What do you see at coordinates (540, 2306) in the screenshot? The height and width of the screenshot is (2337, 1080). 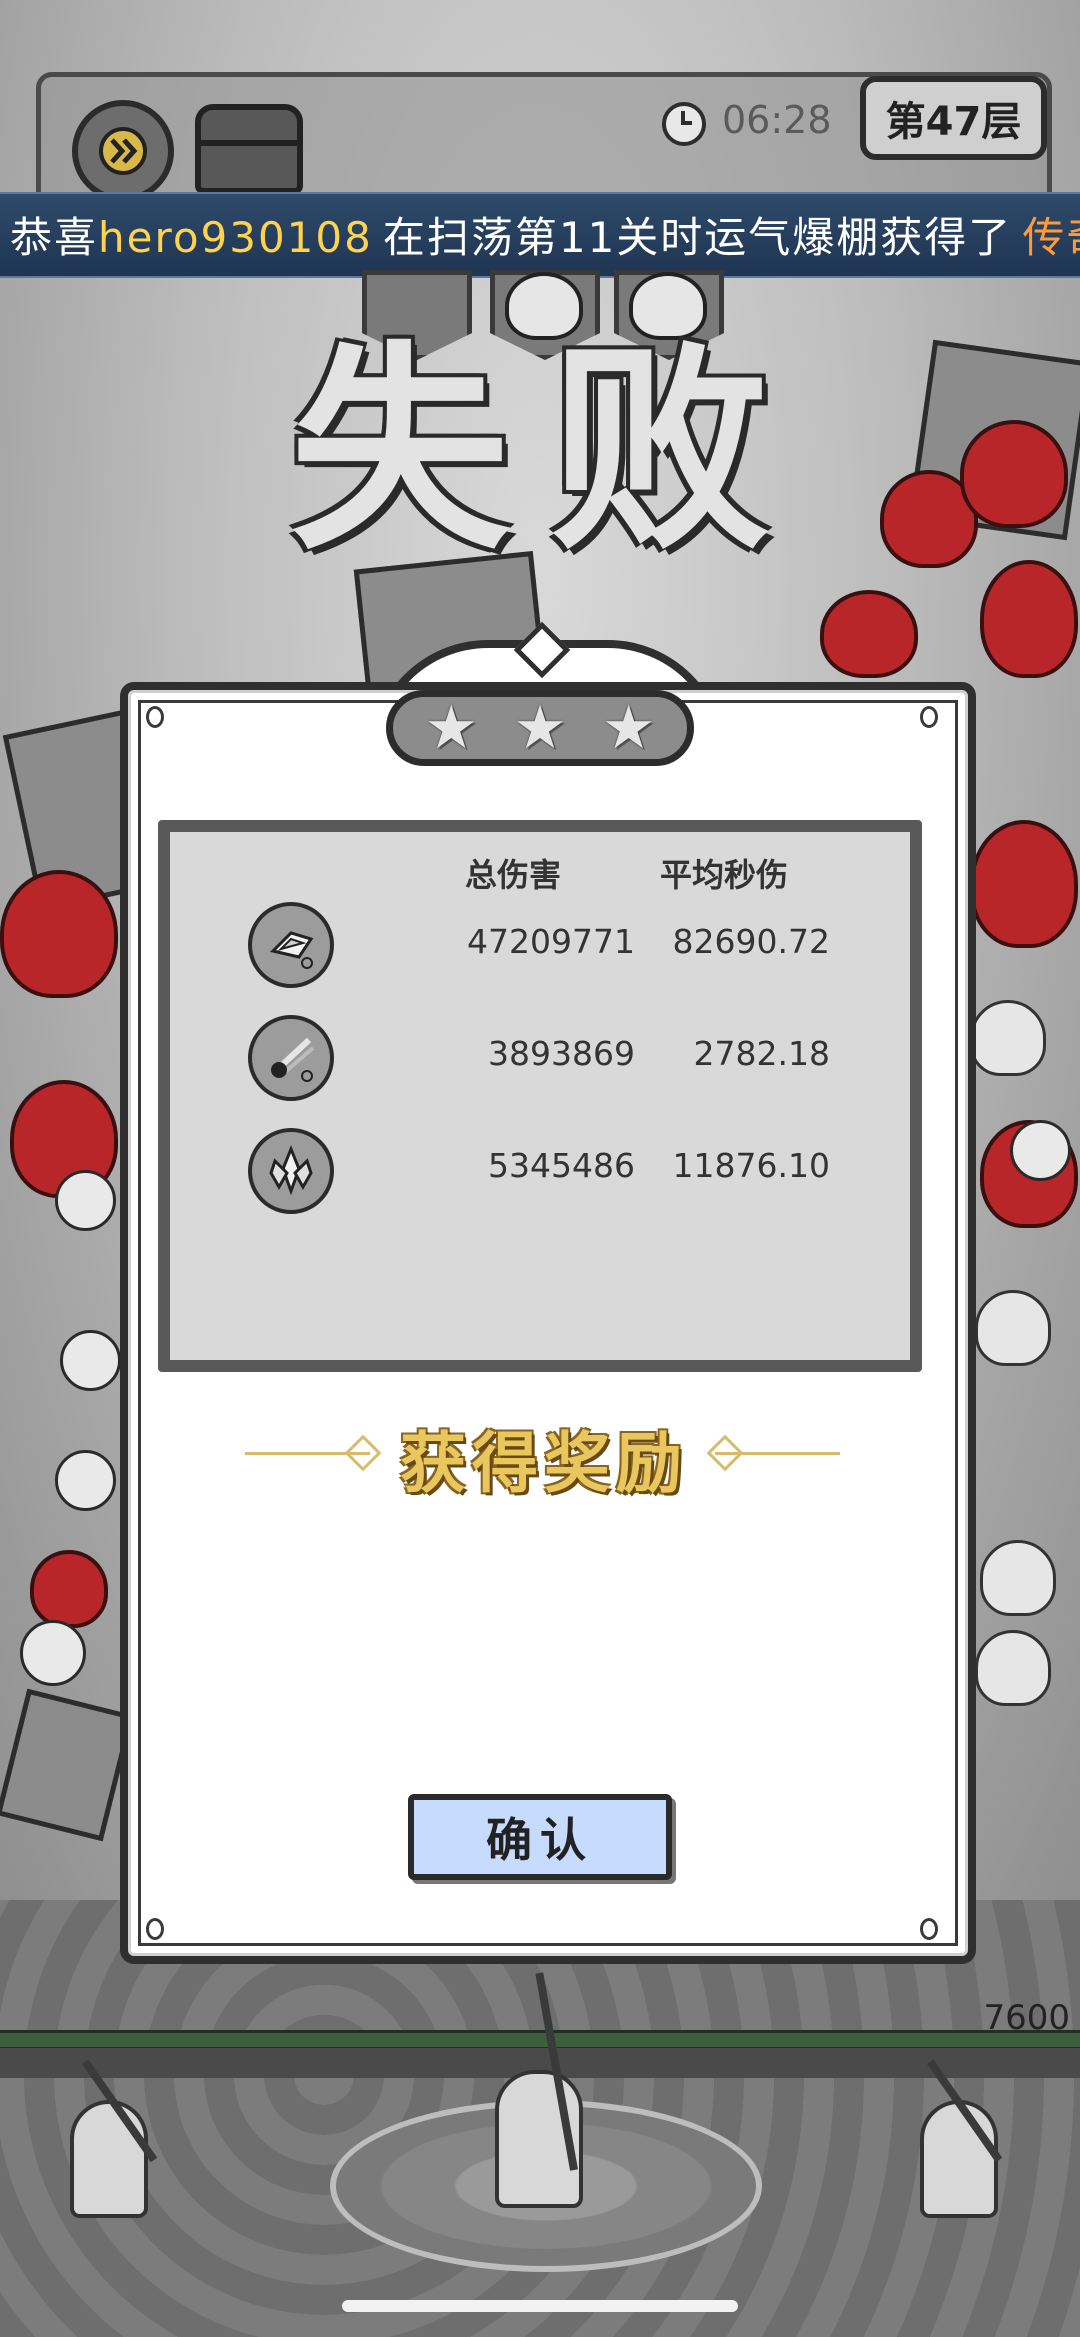 I see `home-indicator` at bounding box center [540, 2306].